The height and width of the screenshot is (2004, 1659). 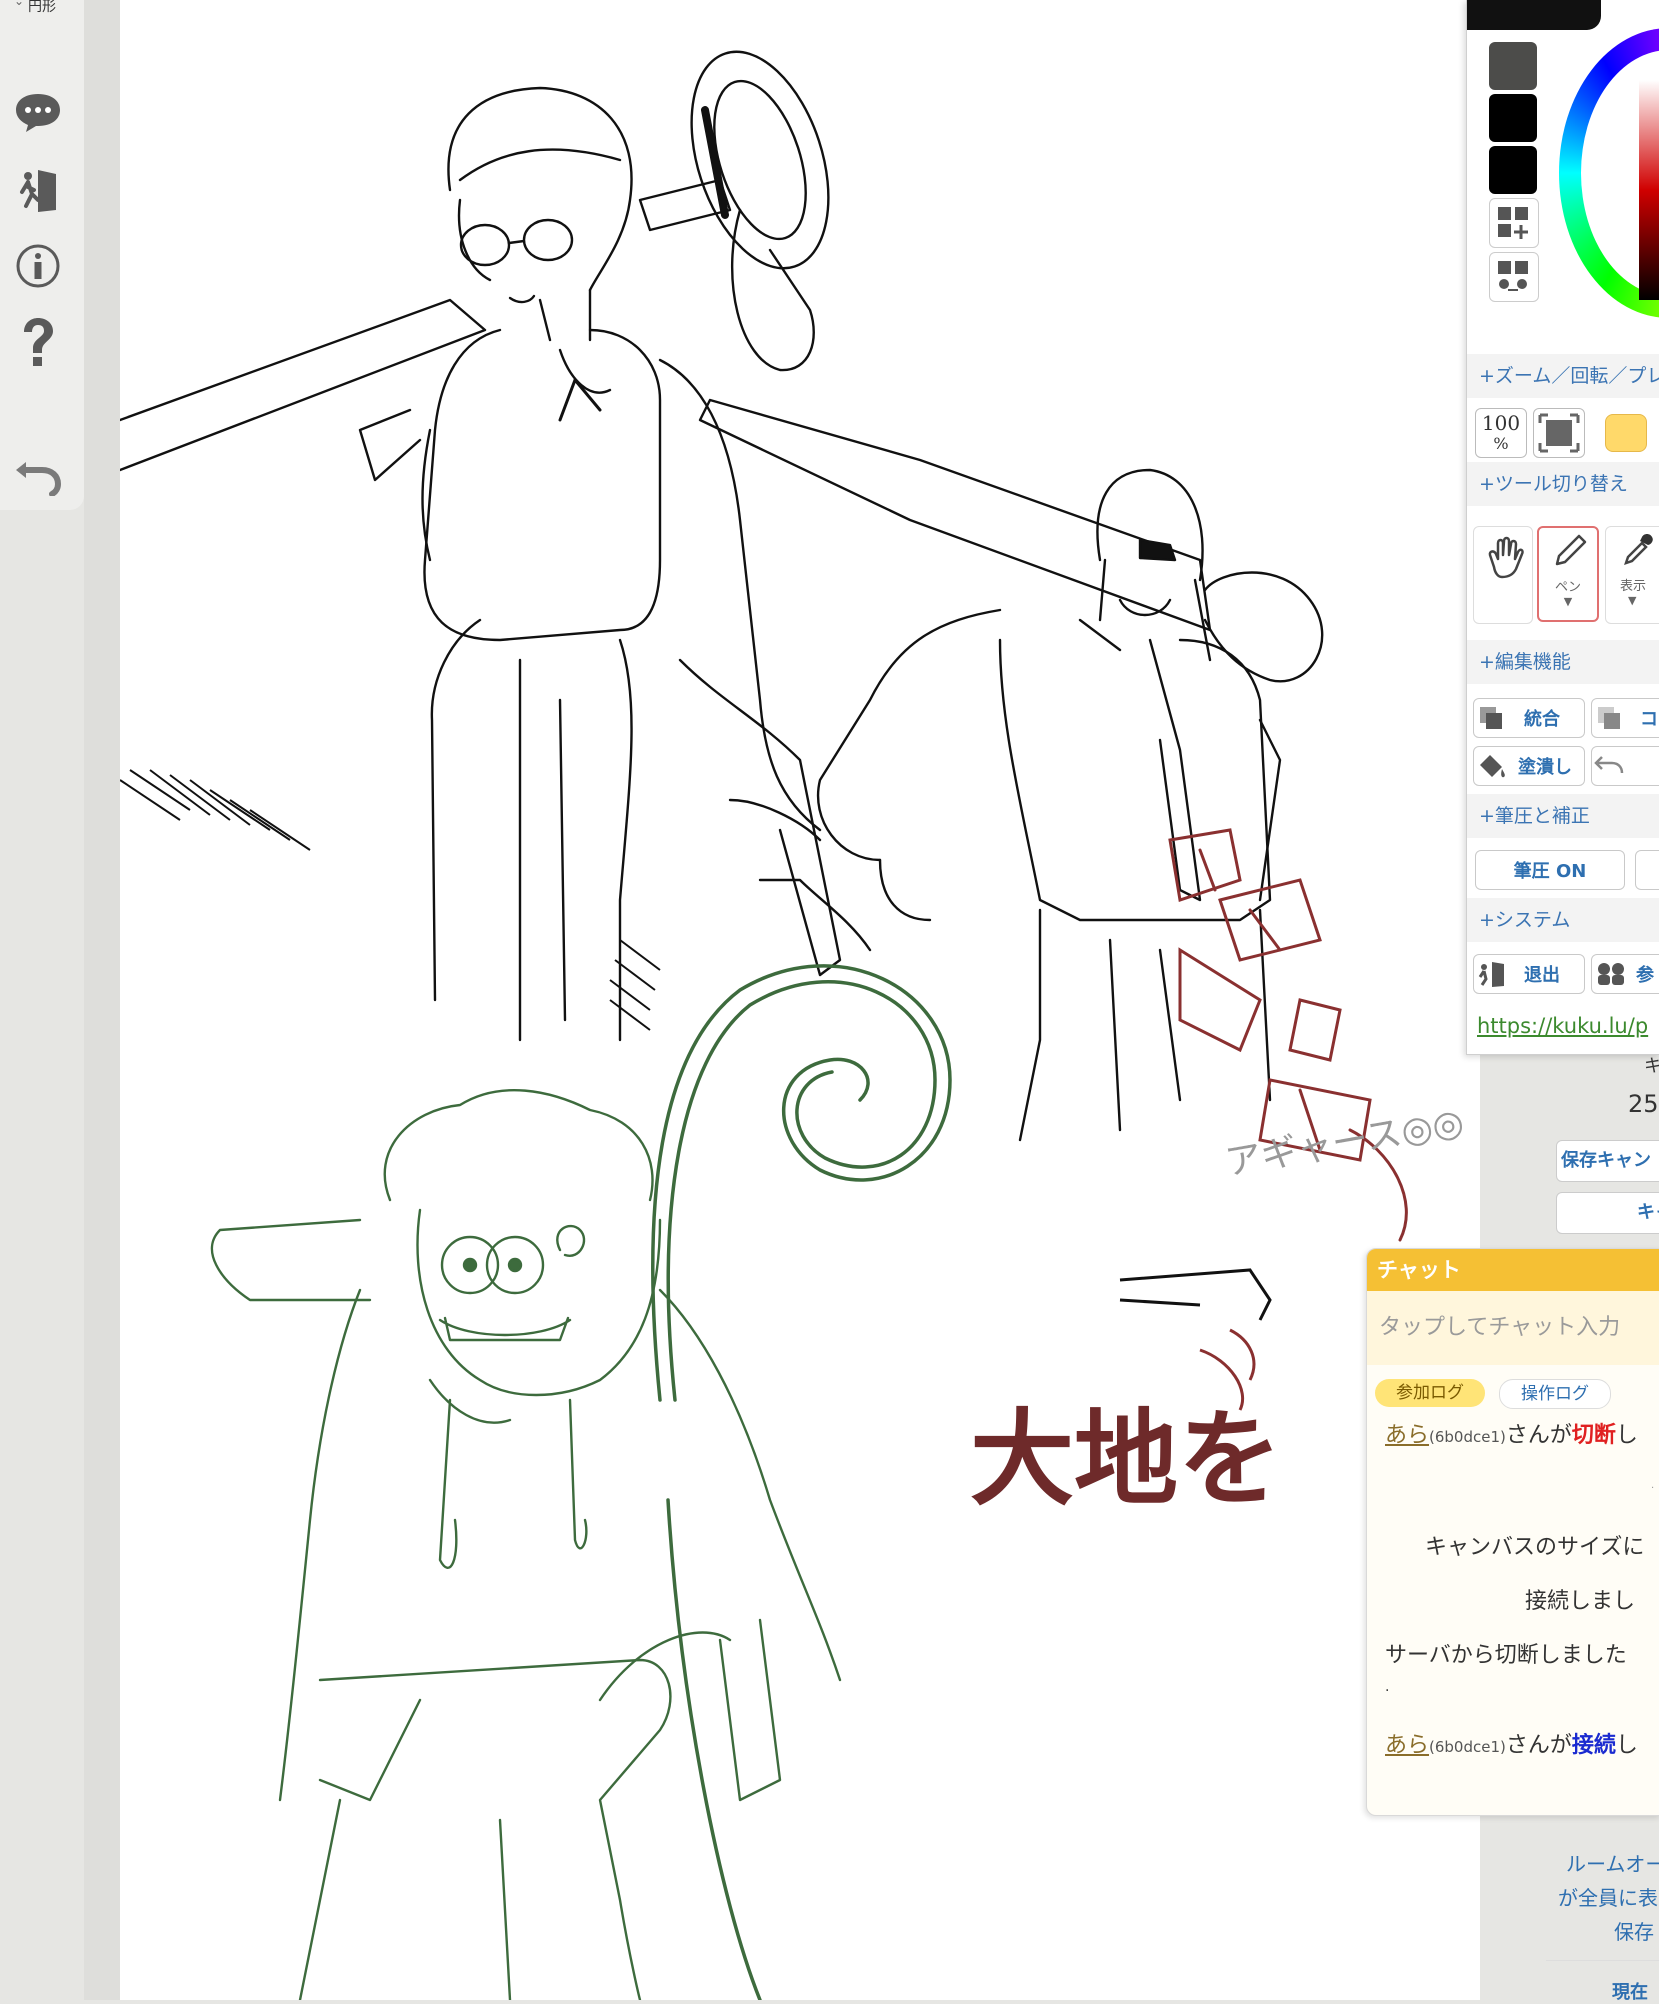 I want to click on system-section-header: +システム, so click(x=1563, y=920).